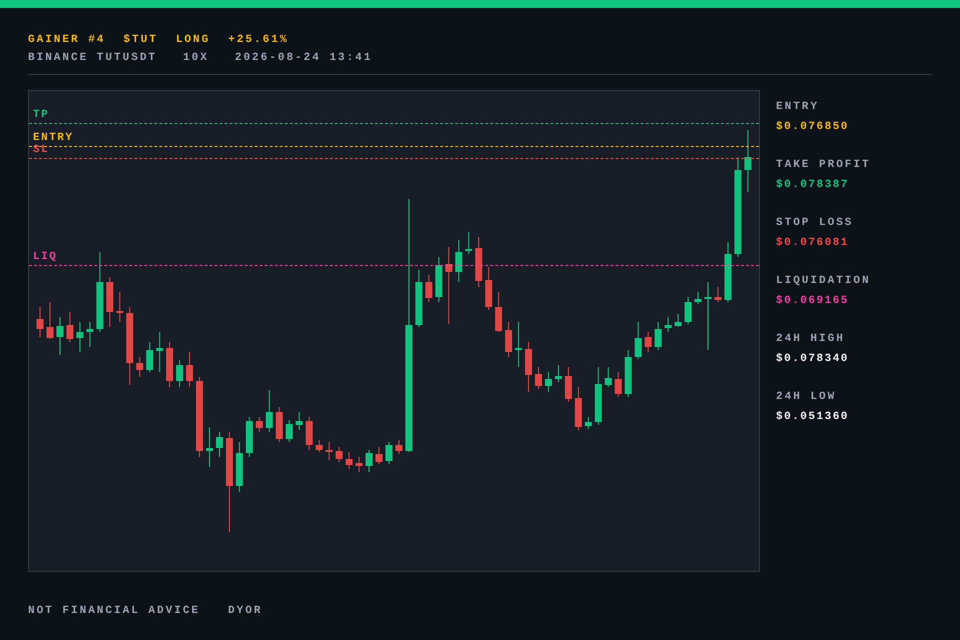  I want to click on stat-value: $0.078340, so click(813, 359).